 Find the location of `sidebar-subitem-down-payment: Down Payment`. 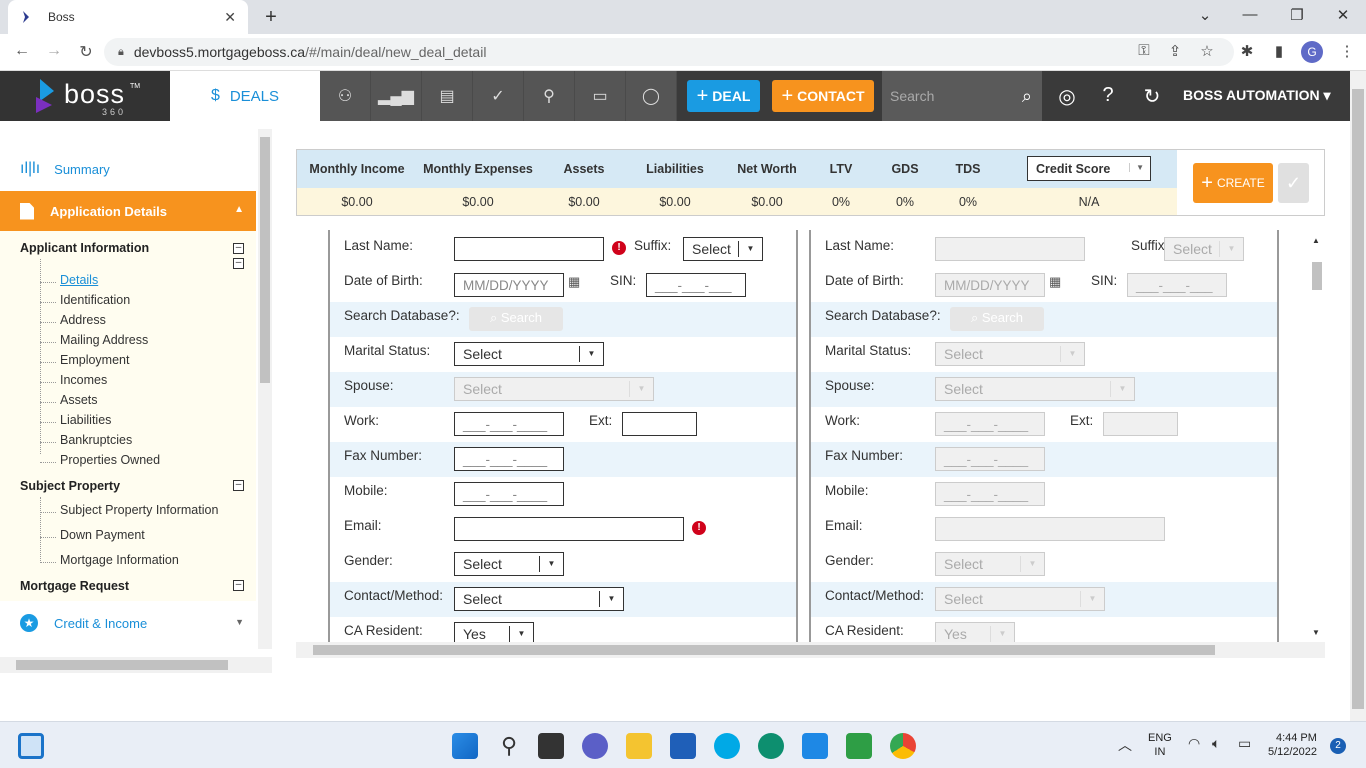

sidebar-subitem-down-payment: Down Payment is located at coordinates (102, 535).